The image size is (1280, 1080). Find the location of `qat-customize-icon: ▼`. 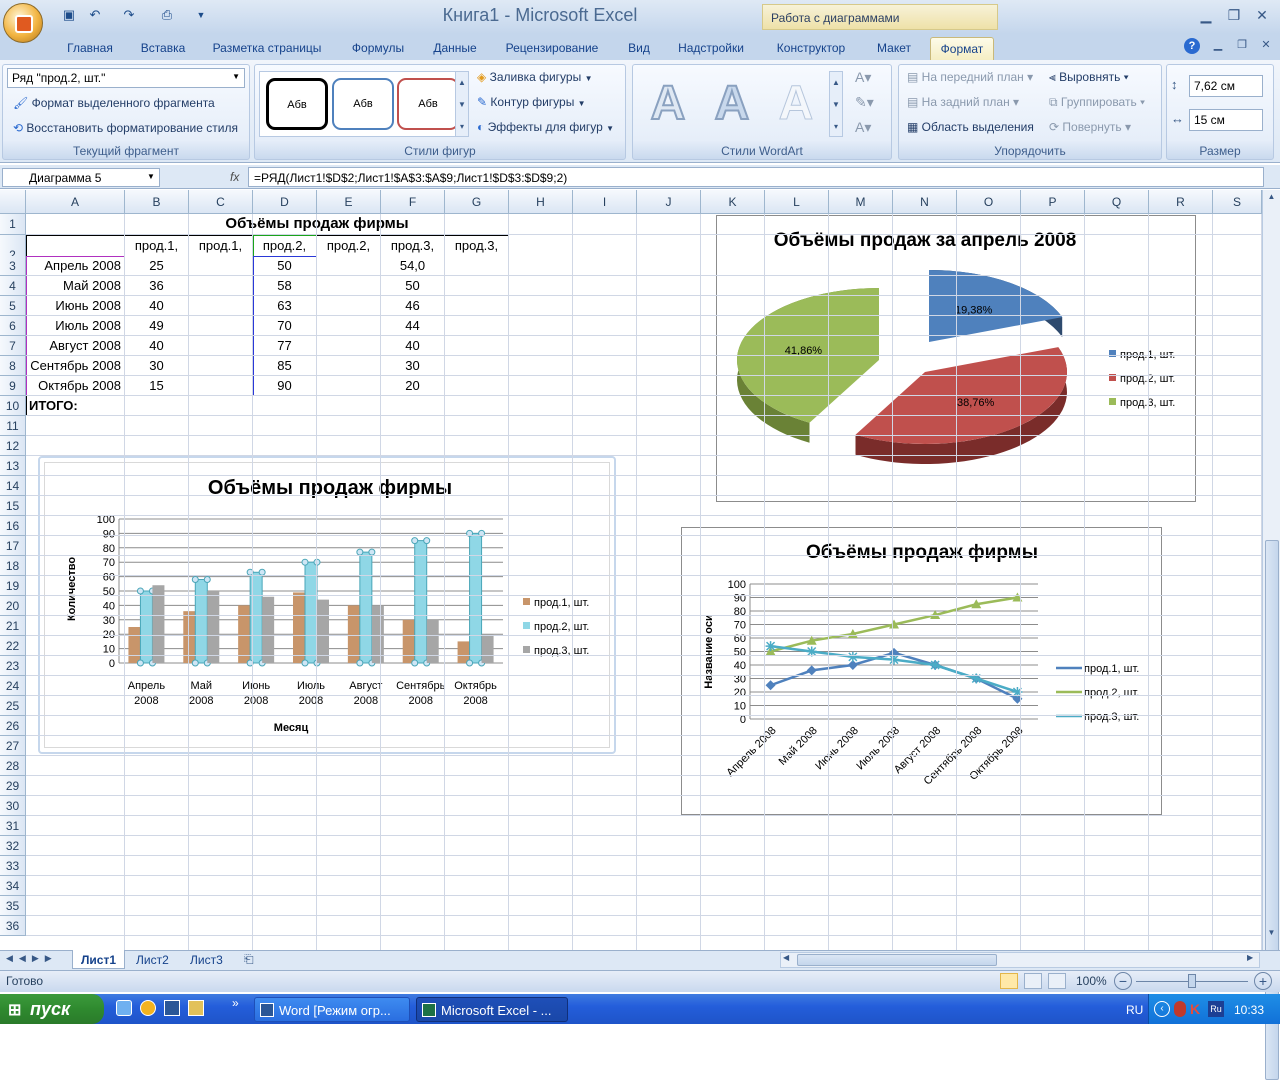

qat-customize-icon: ▼ is located at coordinates (201, 15).